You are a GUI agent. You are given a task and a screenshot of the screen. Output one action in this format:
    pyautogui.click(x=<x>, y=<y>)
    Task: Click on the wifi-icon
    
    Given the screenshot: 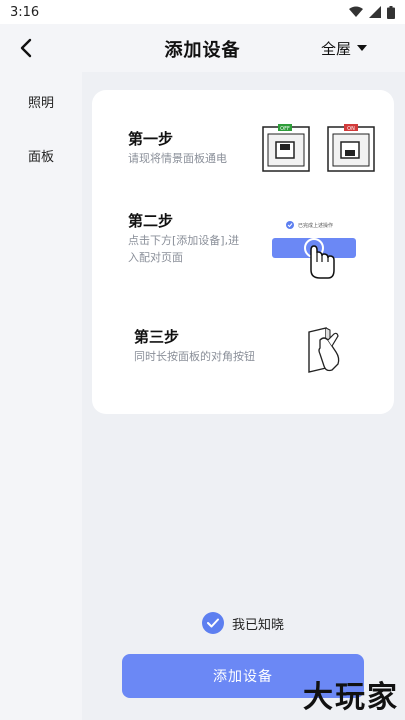 What is the action you would take?
    pyautogui.click(x=356, y=11)
    